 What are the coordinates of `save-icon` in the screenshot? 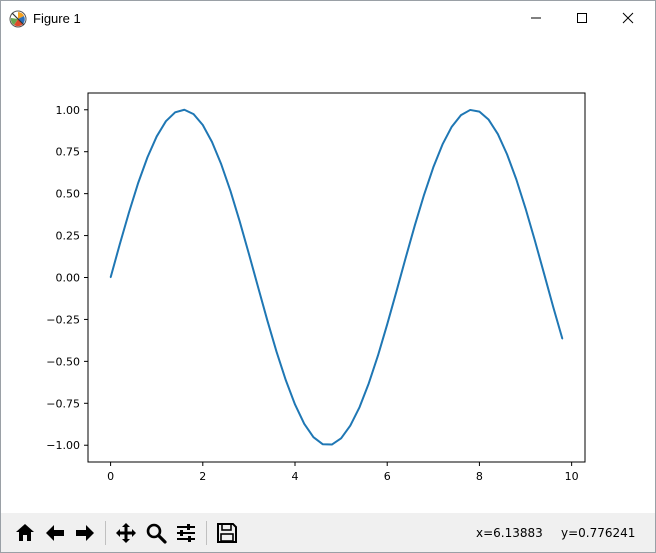 It's located at (227, 533).